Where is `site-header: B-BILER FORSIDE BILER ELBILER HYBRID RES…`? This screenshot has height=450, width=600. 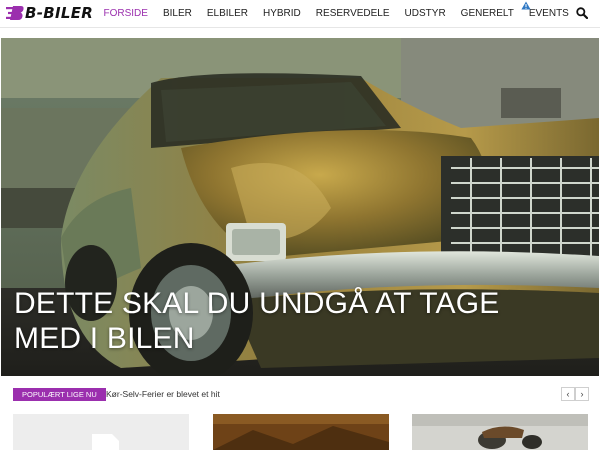 site-header: B-BILER FORSIDE BILER ELBILER HYBRID RES… is located at coordinates (300, 14).